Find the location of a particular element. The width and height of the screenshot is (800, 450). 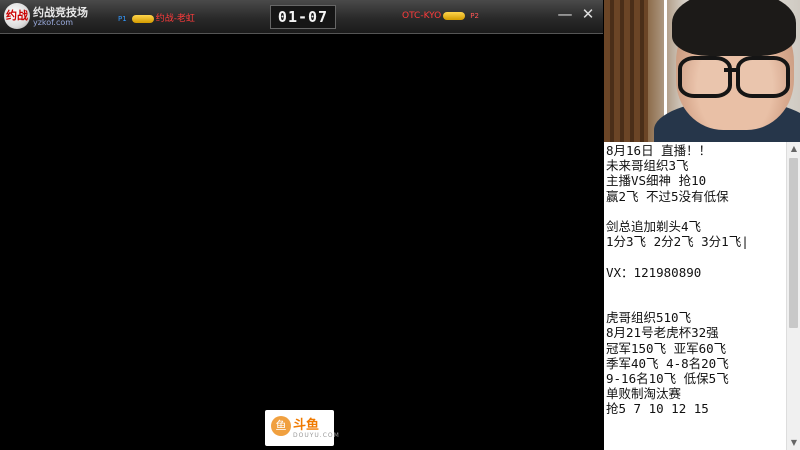

fish-icon: 鱼 is located at coordinates (281, 426).